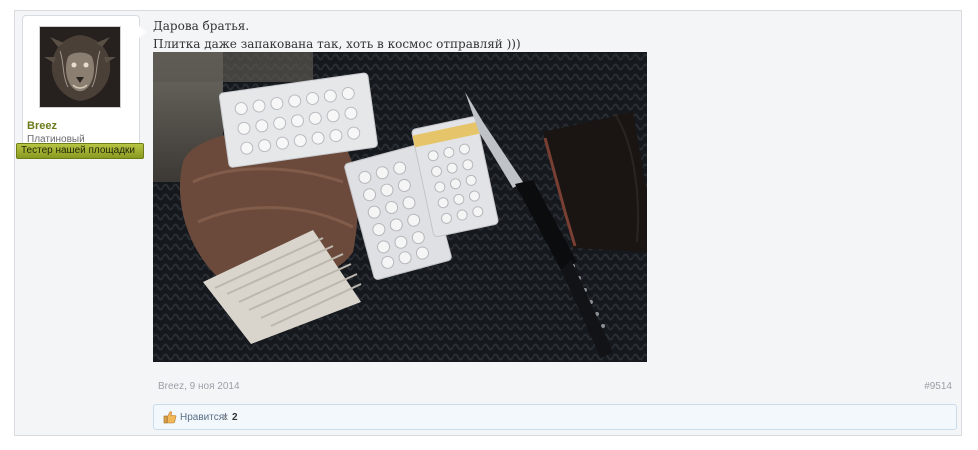  I want to click on author-card: Breez Платиновый, so click(84, 87).